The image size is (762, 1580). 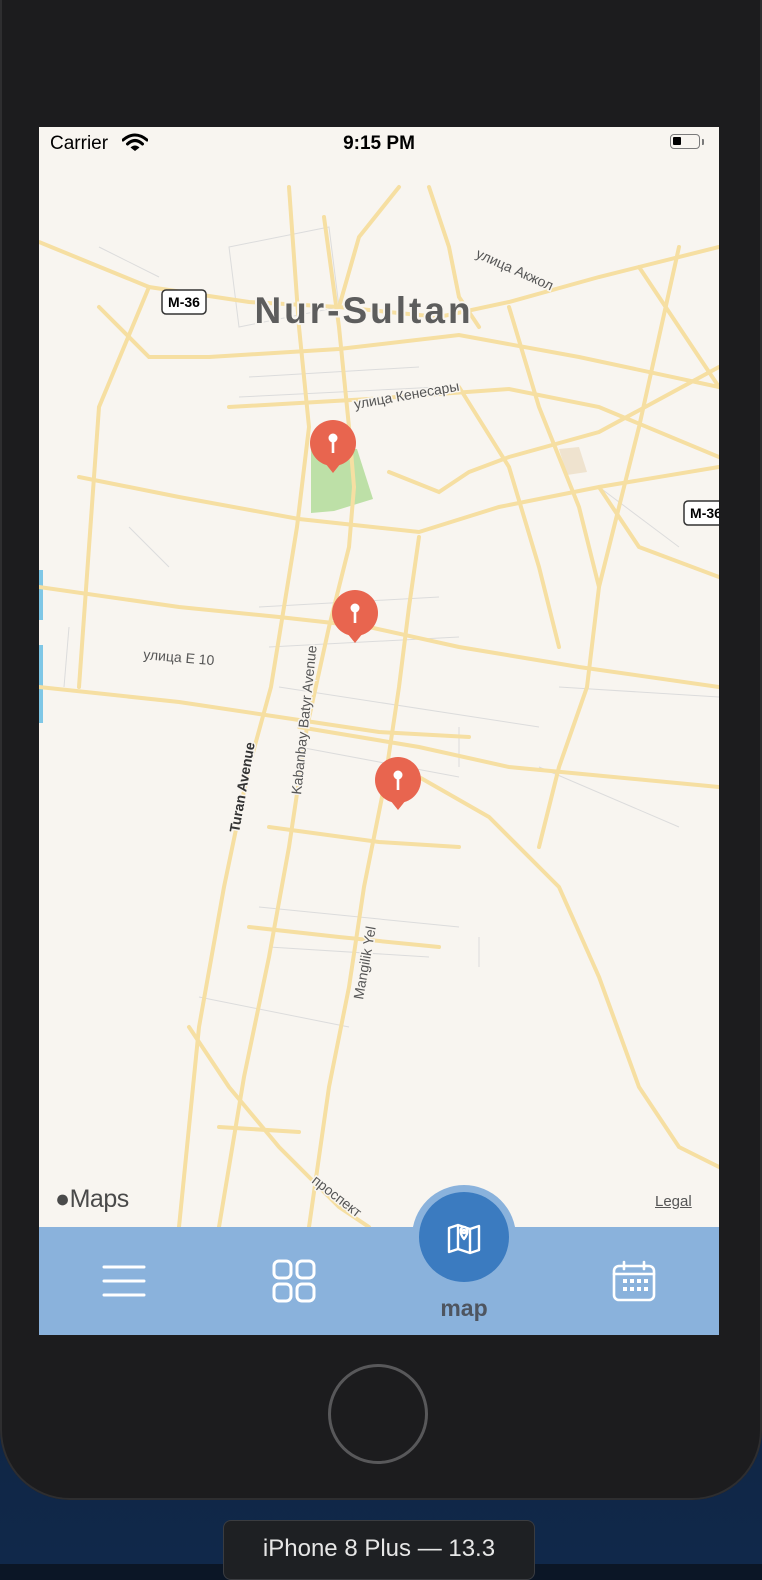 What do you see at coordinates (363, 310) in the screenshot?
I see `city-label: Nur-Sultan` at bounding box center [363, 310].